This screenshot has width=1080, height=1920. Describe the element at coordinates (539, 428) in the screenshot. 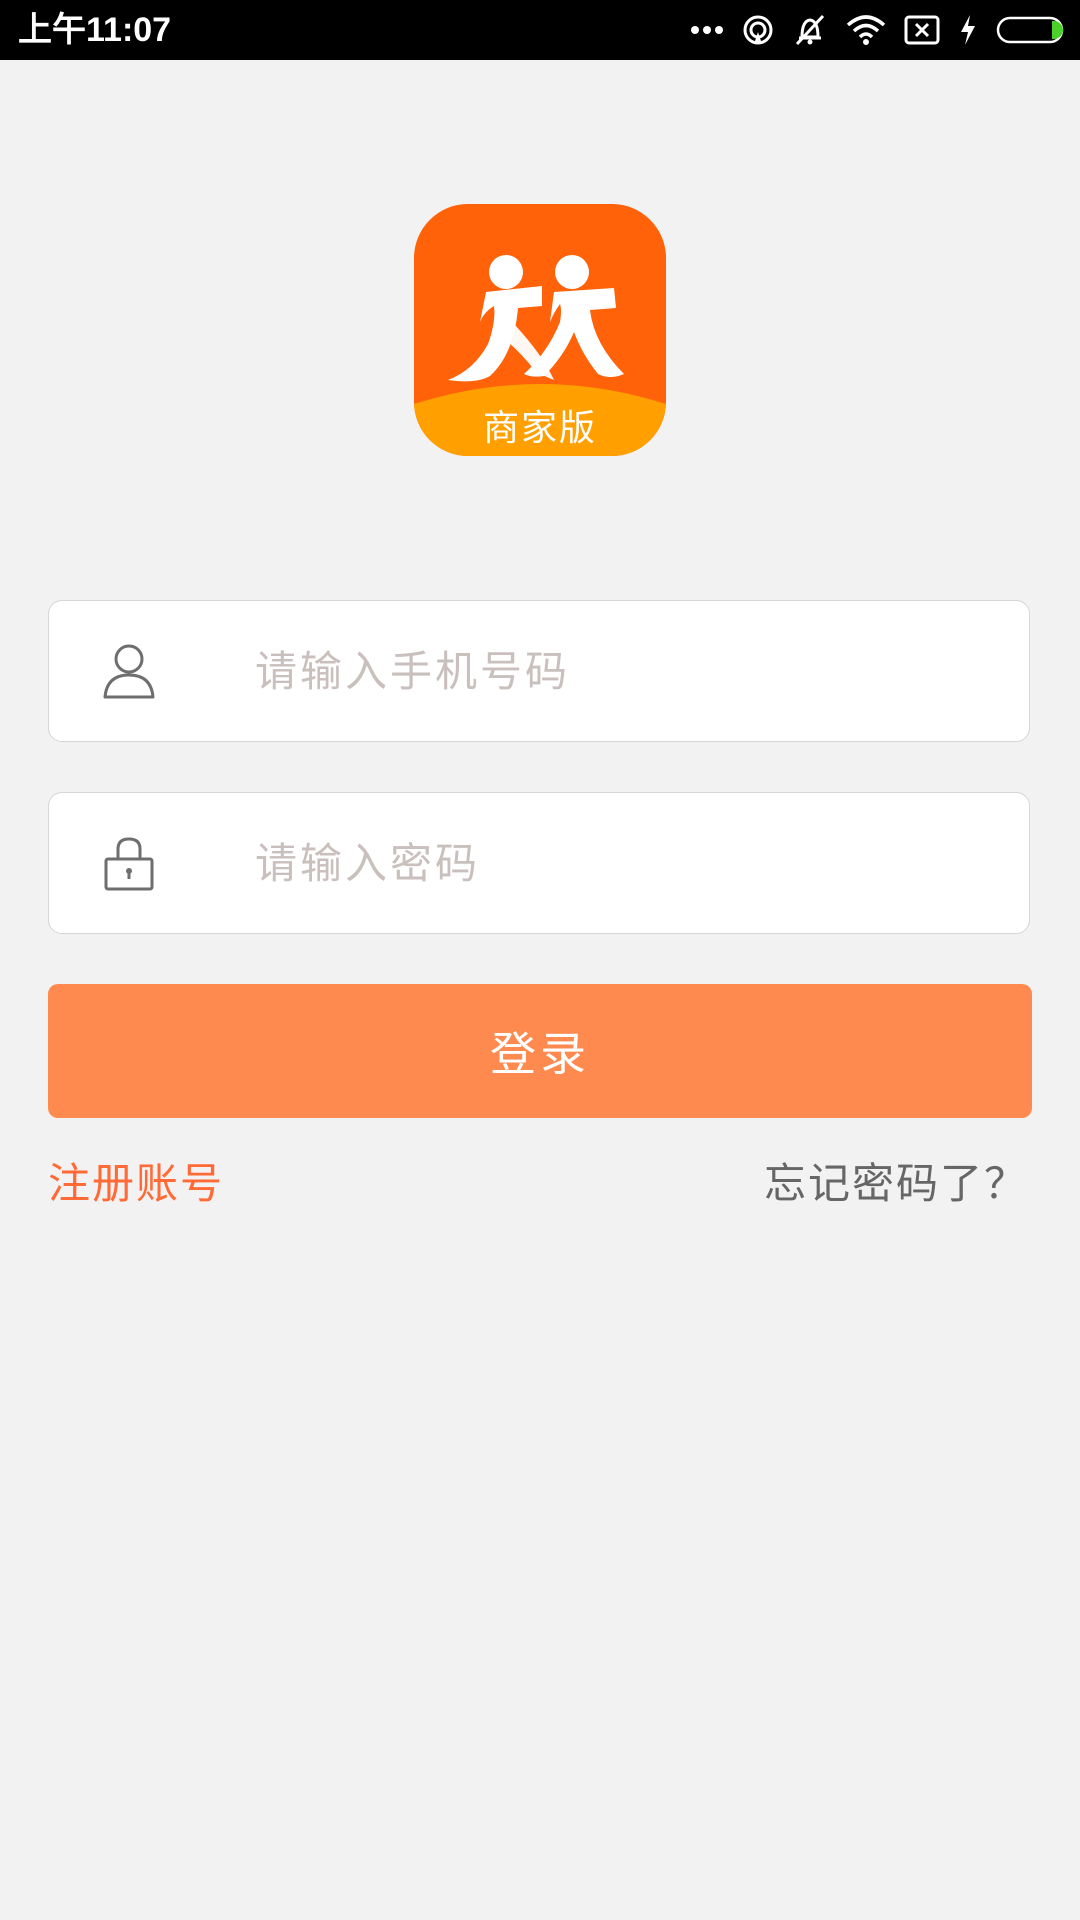

I see `logo-caption: 商家版` at that location.